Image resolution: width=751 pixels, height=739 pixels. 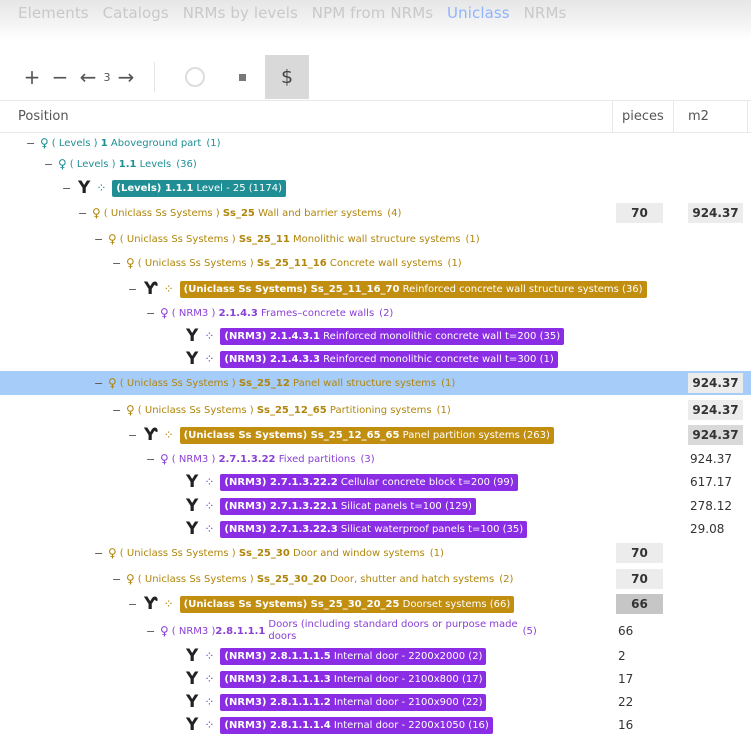 What do you see at coordinates (500, 604) in the screenshot?
I see `row-count: (66)` at bounding box center [500, 604].